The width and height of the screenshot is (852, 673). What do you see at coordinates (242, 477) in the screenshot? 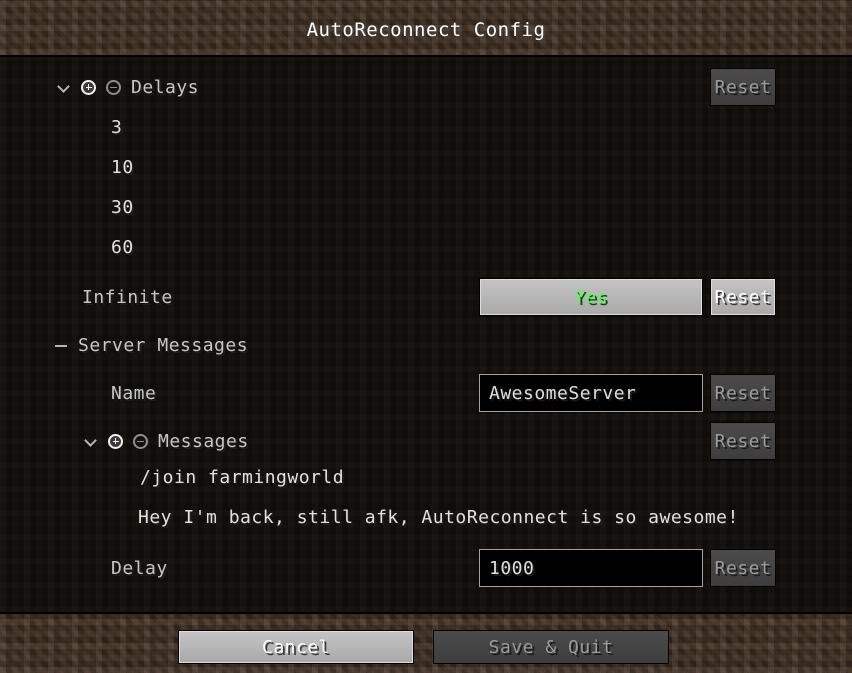
I see `message-value: /join farmingworld` at bounding box center [242, 477].